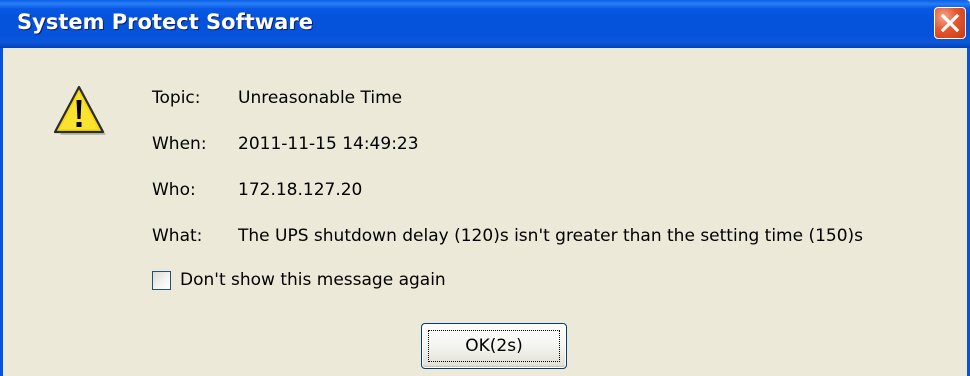 Image resolution: width=970 pixels, height=376 pixels. I want to click on window-title: System Protect Software, so click(165, 22).